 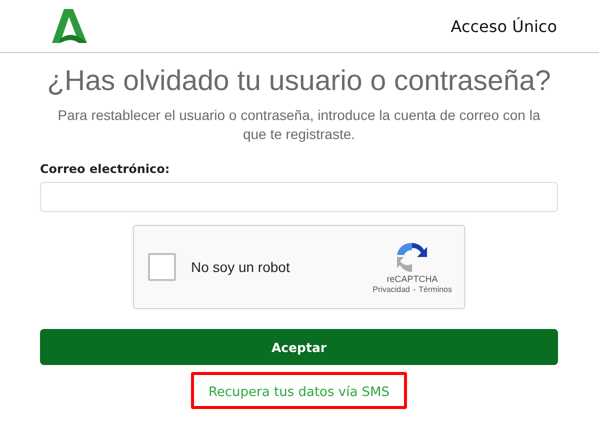 I want to click on logo-icon, so click(x=70, y=26).